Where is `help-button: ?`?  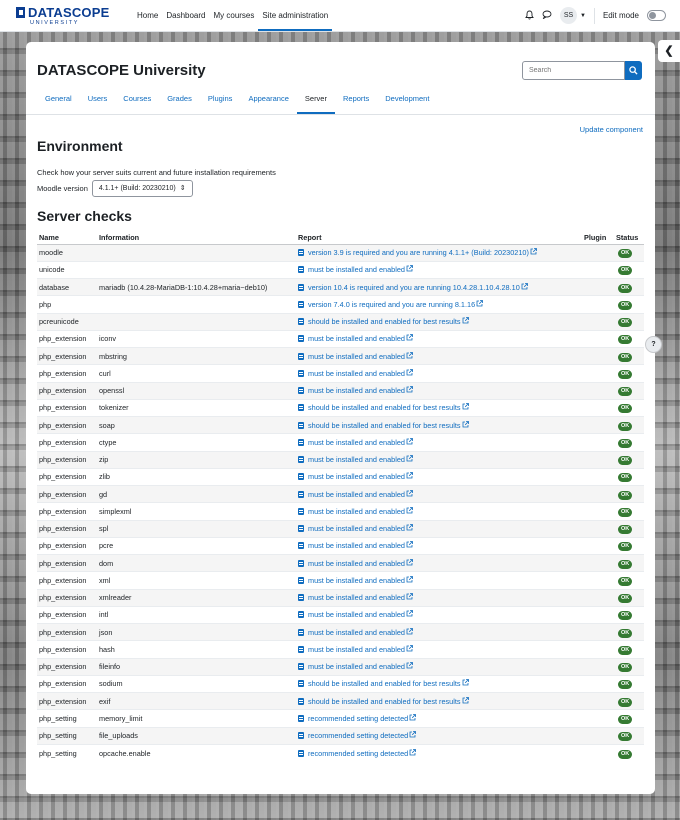
help-button: ? is located at coordinates (653, 344).